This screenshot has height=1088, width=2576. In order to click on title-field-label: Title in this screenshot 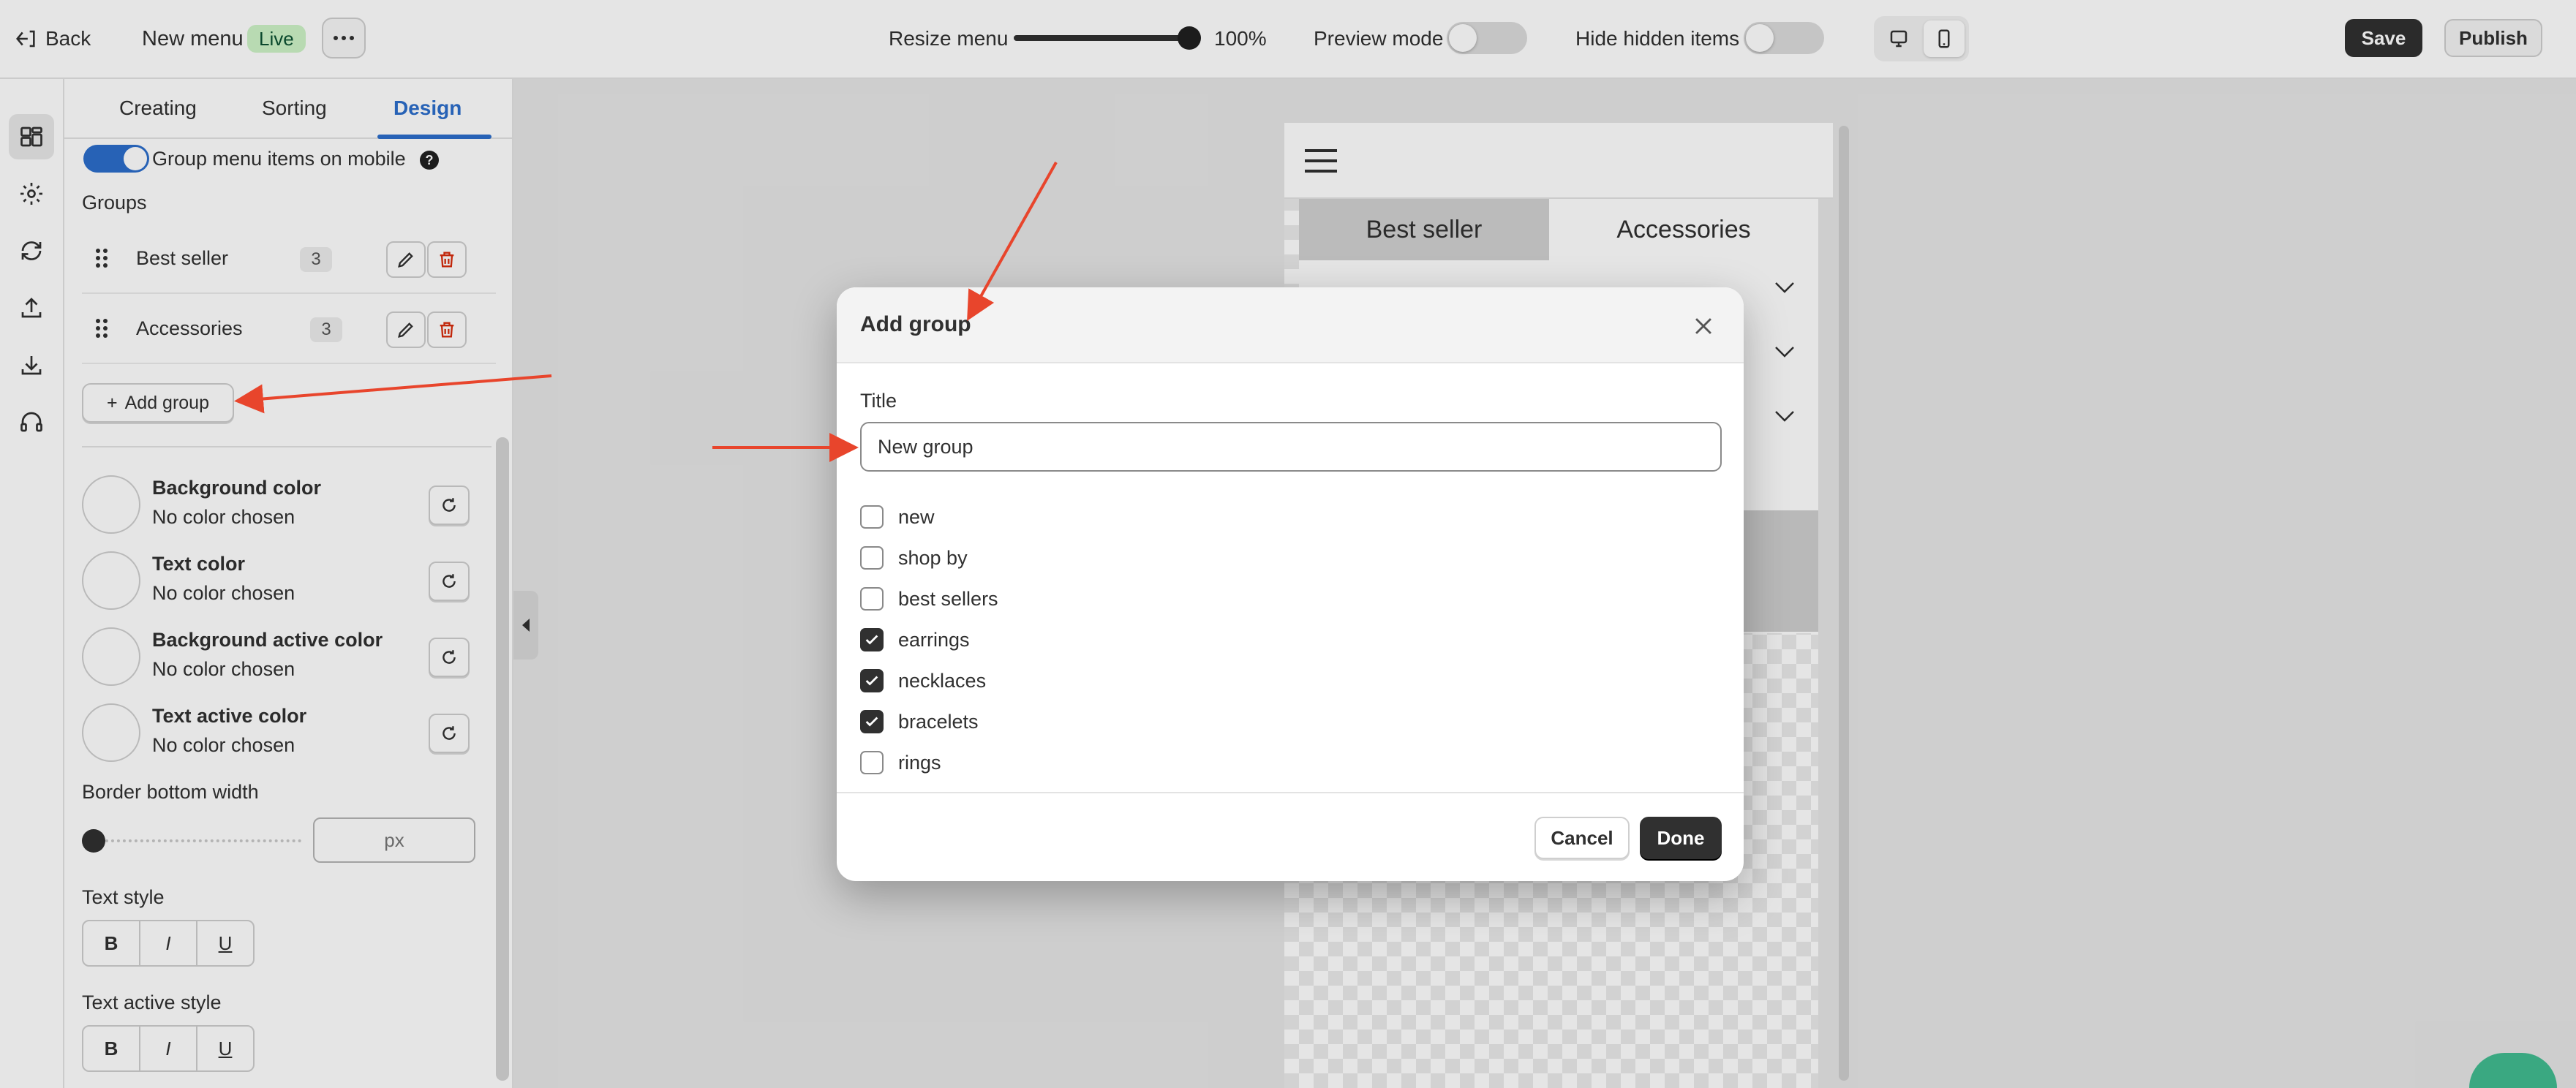, I will do `click(878, 401)`.